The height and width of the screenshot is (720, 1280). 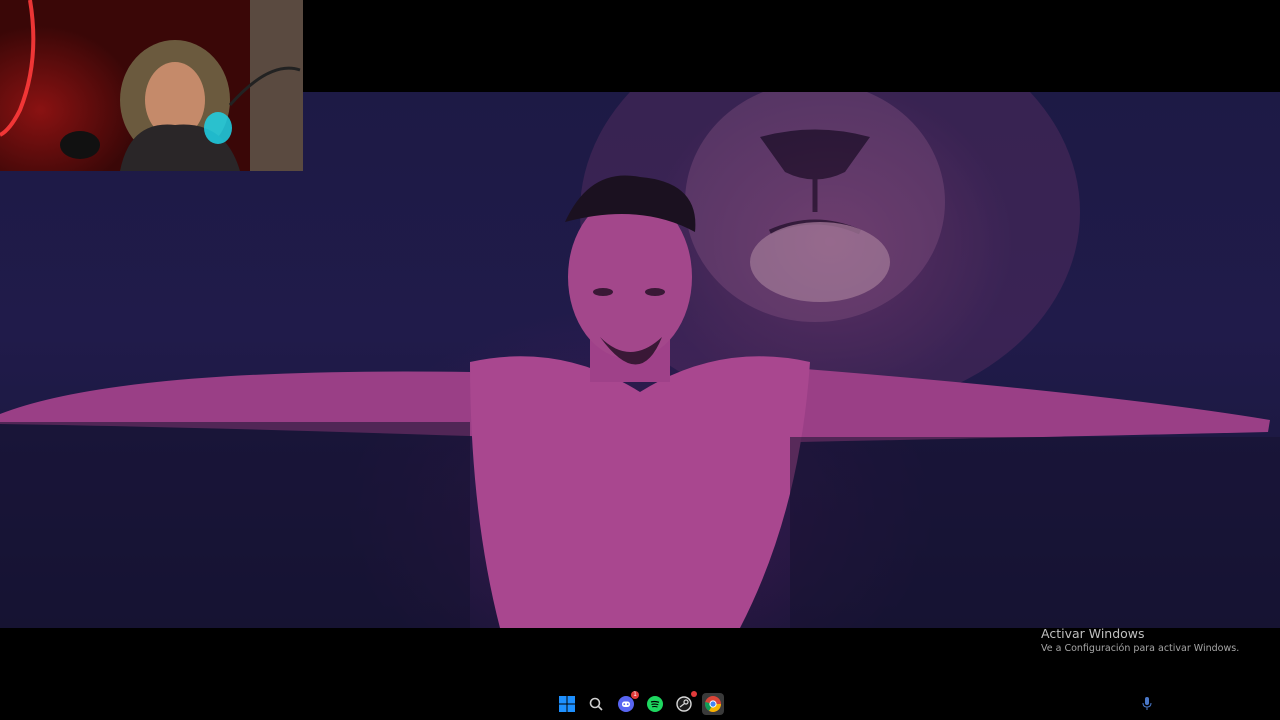 I want to click on windows-start-icon, so click(x=567, y=704).